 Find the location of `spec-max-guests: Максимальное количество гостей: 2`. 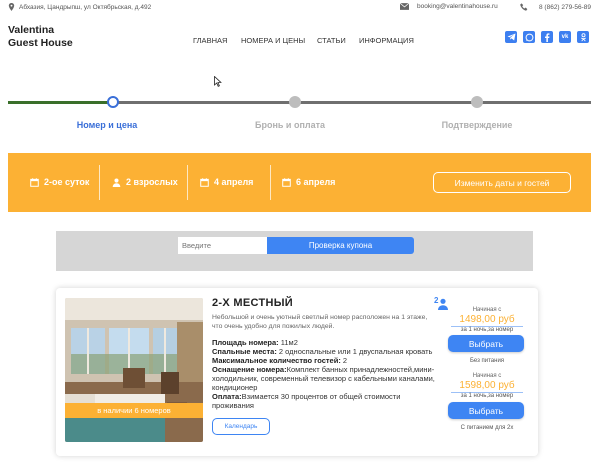

spec-max-guests: Максимальное количество гостей: 2 is located at coordinates (328, 360).